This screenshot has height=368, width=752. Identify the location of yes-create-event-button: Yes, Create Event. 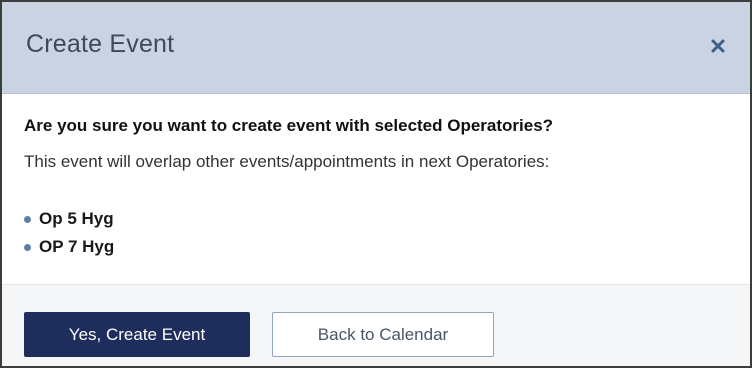
(137, 334).